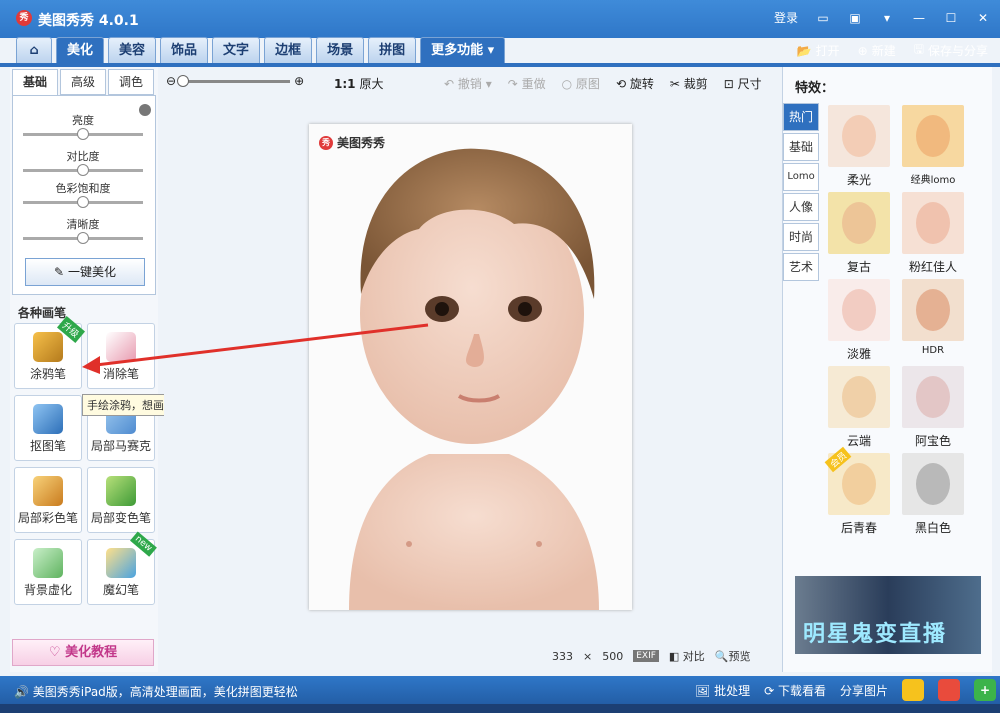 Image resolution: width=1000 pixels, height=713 pixels. I want to click on cat-basic: 基础, so click(801, 147).